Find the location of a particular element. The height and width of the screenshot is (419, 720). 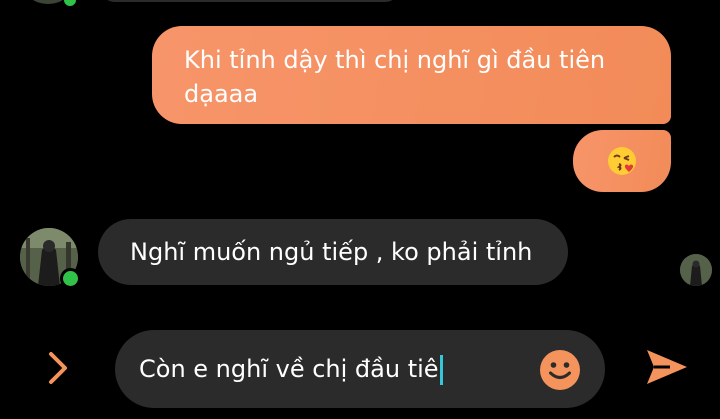

expand-actions-button is located at coordinates (58, 368).